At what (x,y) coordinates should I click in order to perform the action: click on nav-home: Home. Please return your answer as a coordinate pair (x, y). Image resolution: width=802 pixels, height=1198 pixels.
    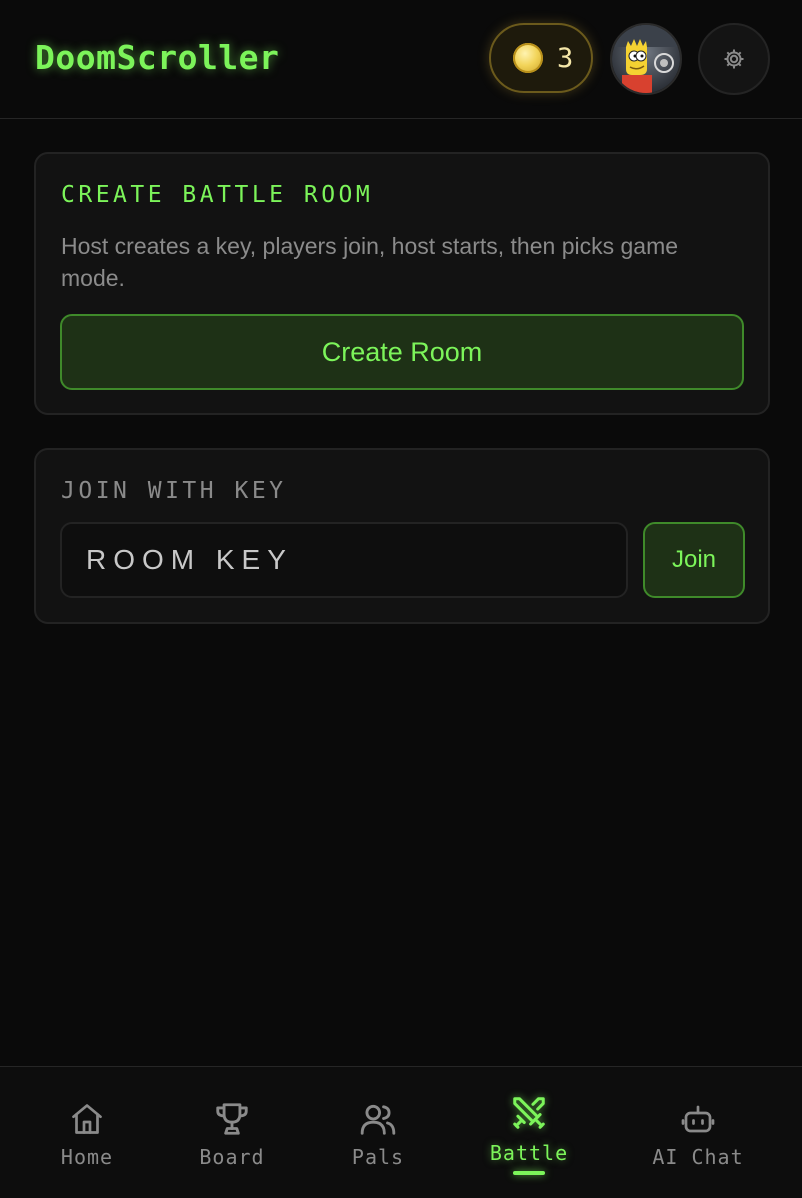
    Looking at the image, I should click on (87, 1132).